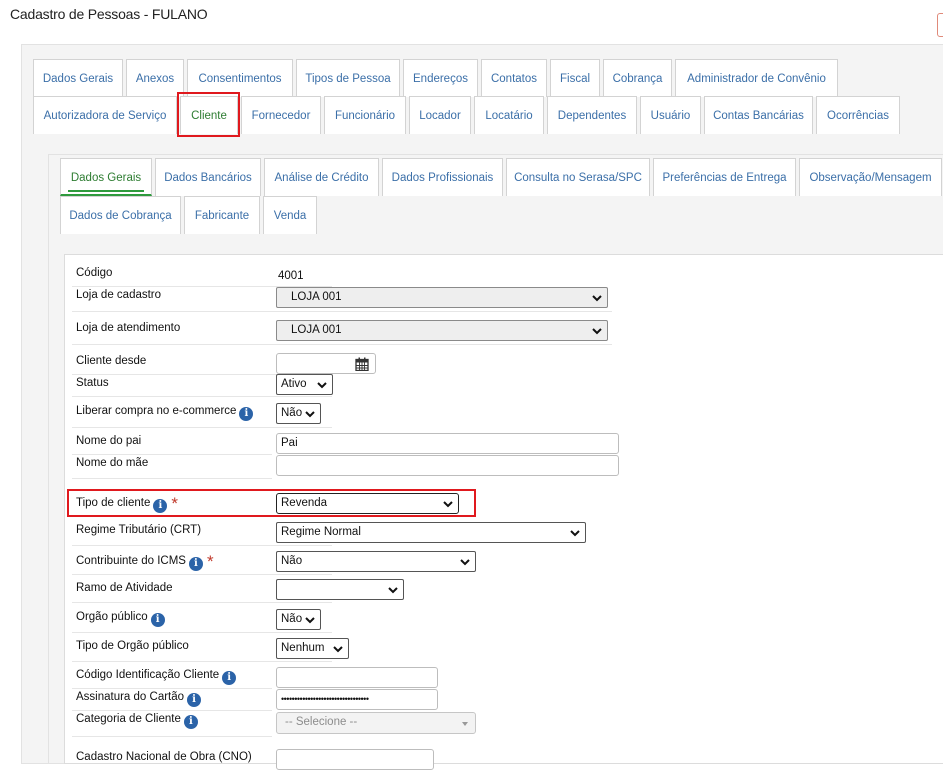  I want to click on active-subtab-indicator, so click(106, 191).